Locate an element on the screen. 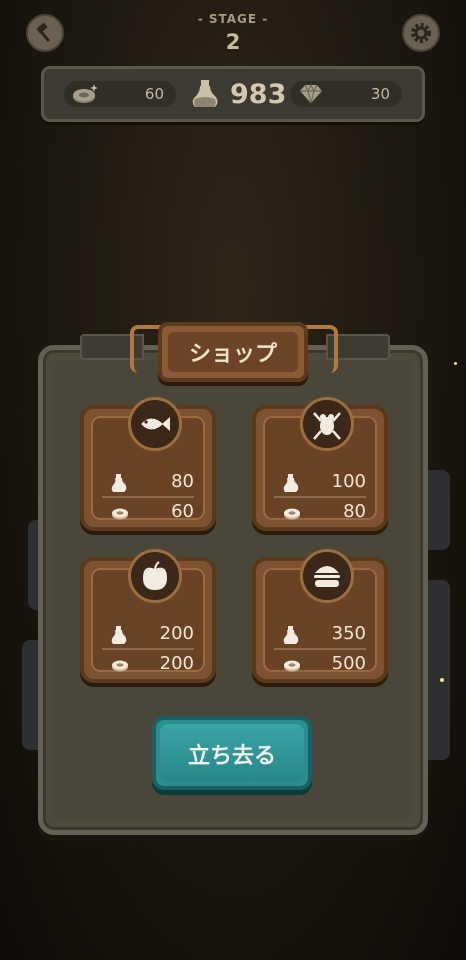 The height and width of the screenshot is (960, 466). potion-price-row: 350 is located at coordinates (324, 634).